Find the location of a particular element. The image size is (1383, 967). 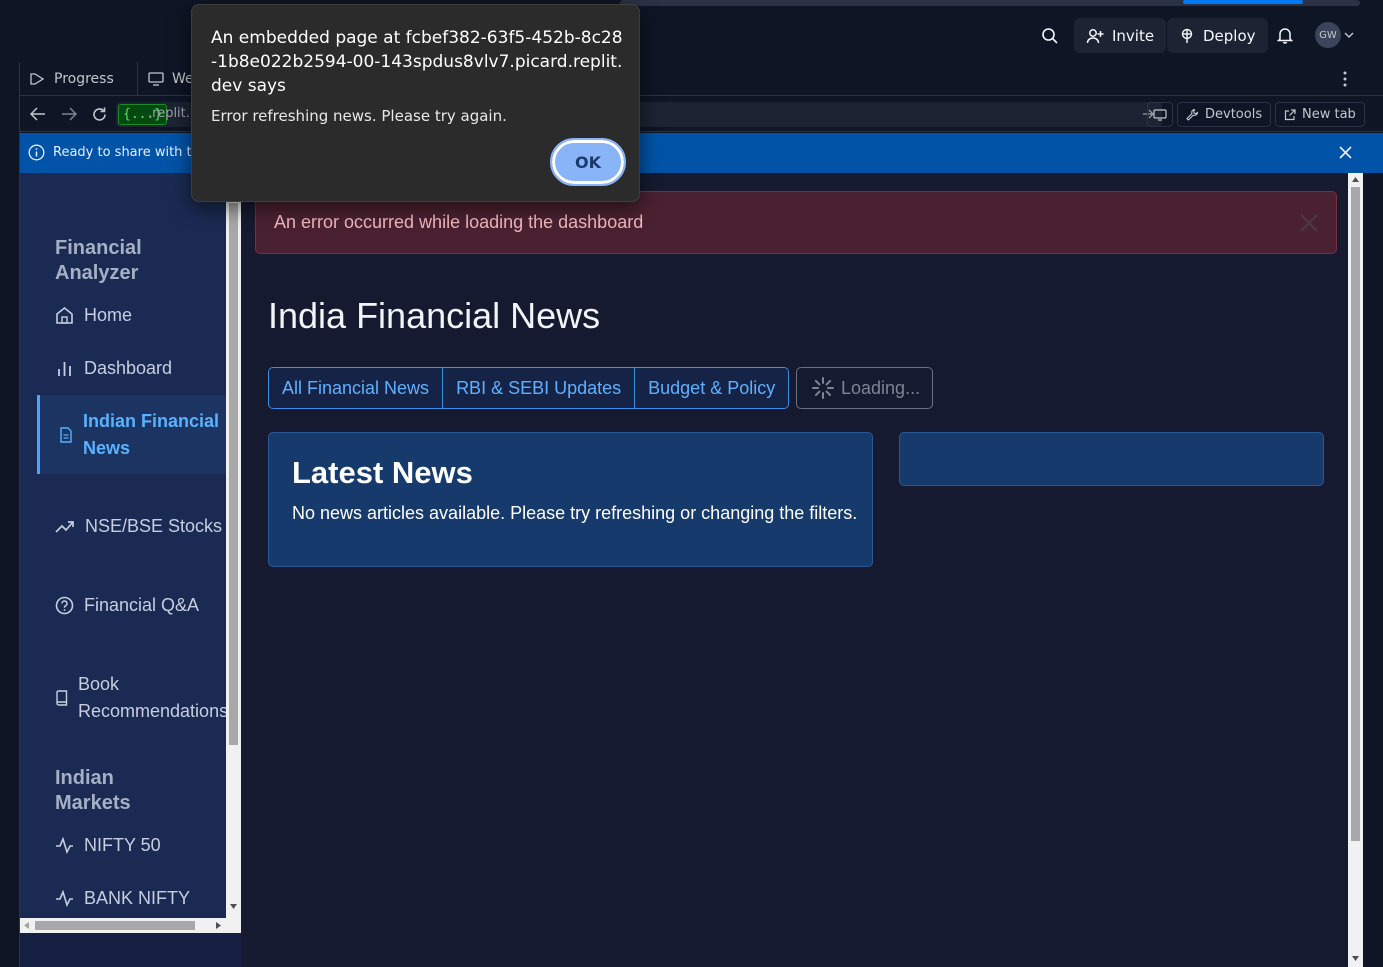

invite-label: Invite is located at coordinates (1133, 35).